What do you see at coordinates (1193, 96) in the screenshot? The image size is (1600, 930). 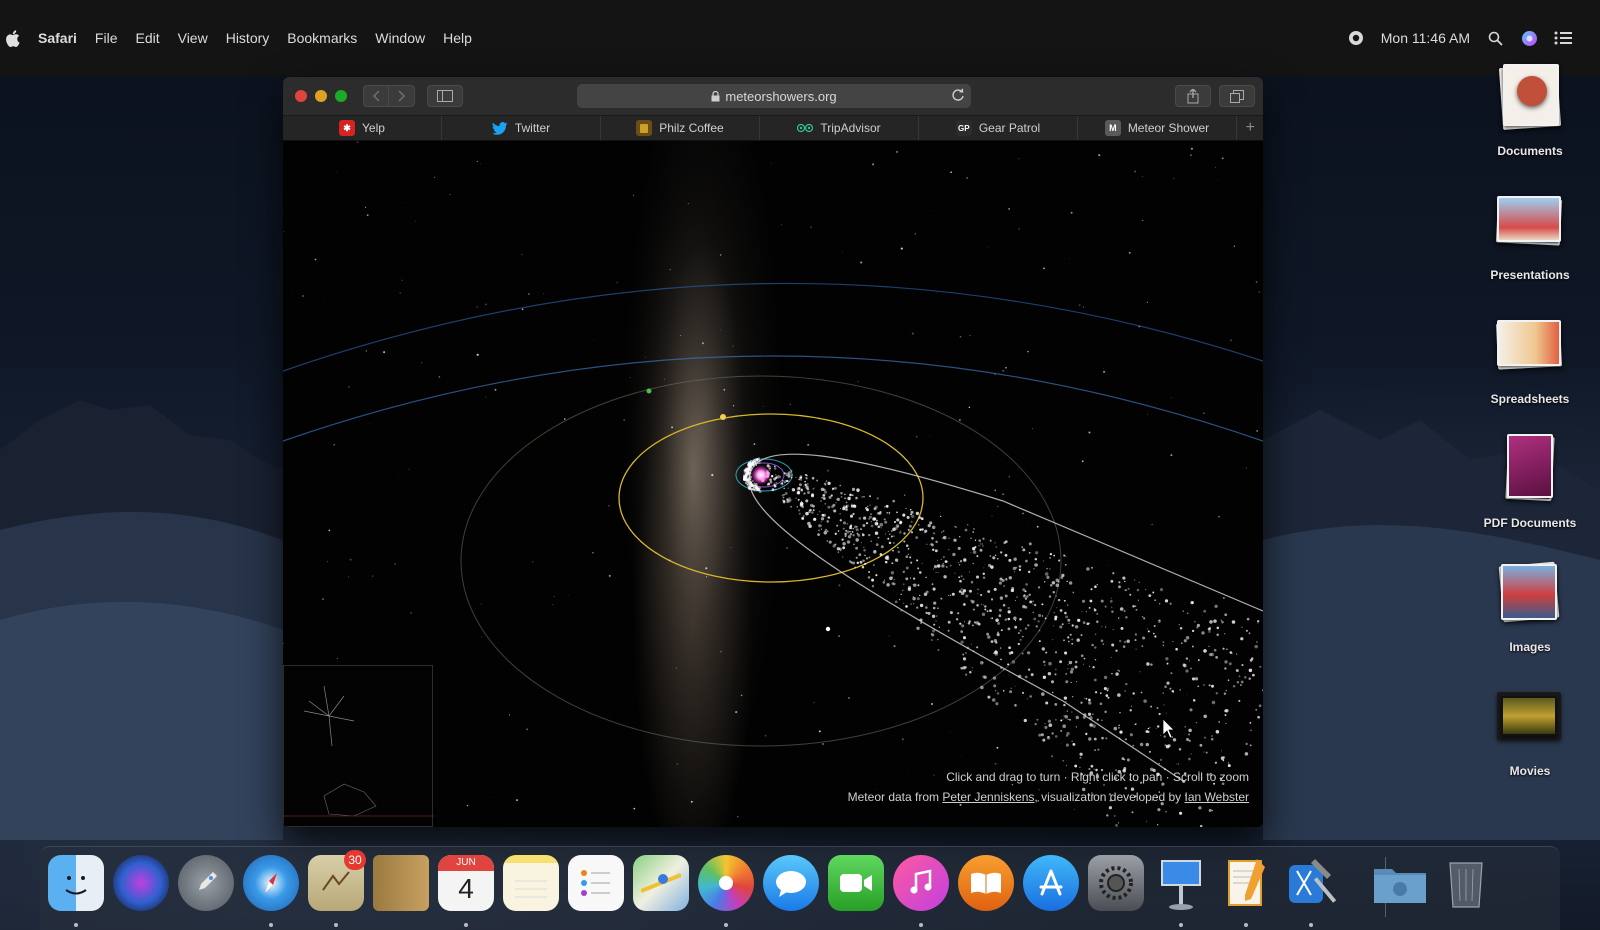 I see `share-button` at bounding box center [1193, 96].